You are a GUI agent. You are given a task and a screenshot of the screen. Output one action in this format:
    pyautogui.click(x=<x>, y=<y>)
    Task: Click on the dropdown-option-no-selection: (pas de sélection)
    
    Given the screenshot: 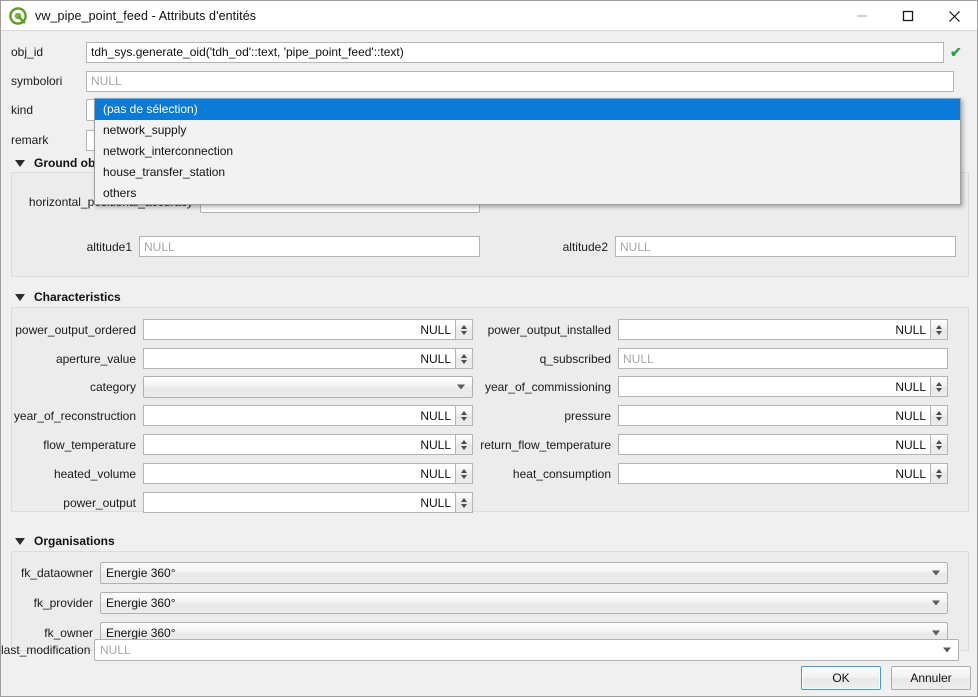 What is the action you would take?
    pyautogui.click(x=527, y=109)
    